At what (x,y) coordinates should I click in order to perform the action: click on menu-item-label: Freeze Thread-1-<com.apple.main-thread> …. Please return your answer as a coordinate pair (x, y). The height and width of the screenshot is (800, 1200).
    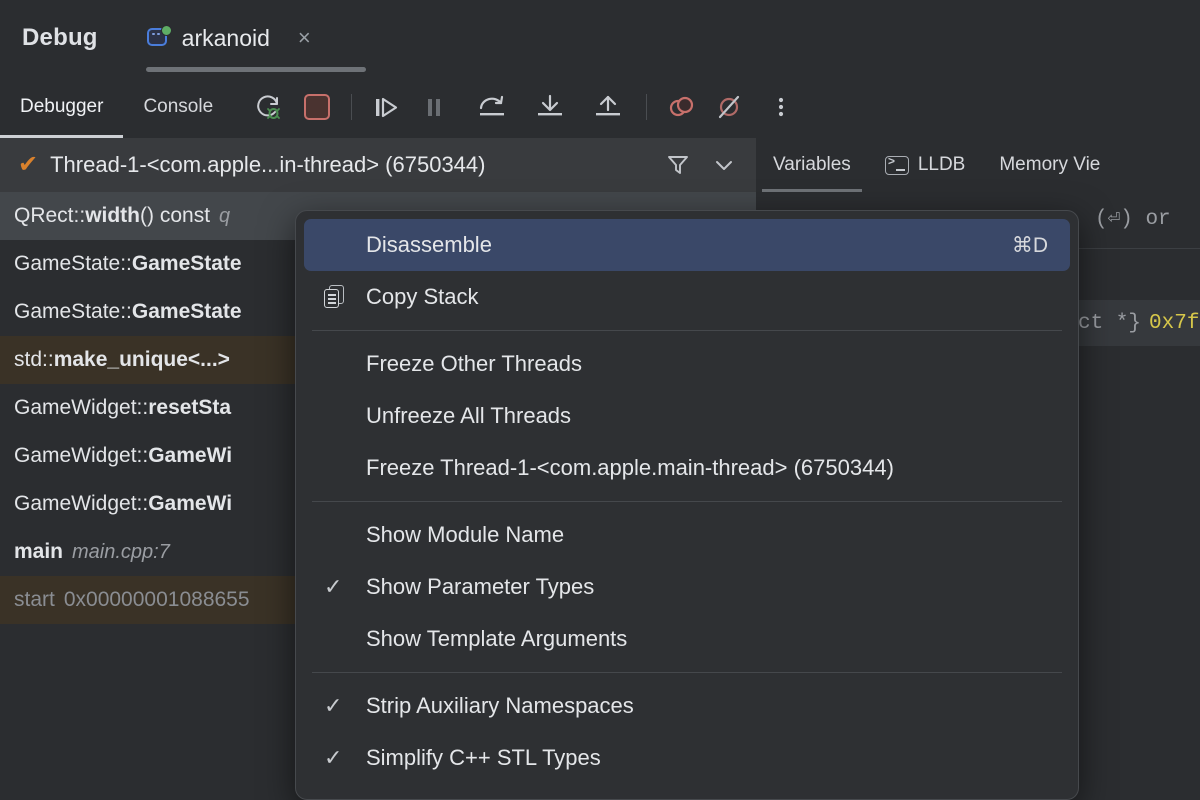
    Looking at the image, I should click on (630, 467).